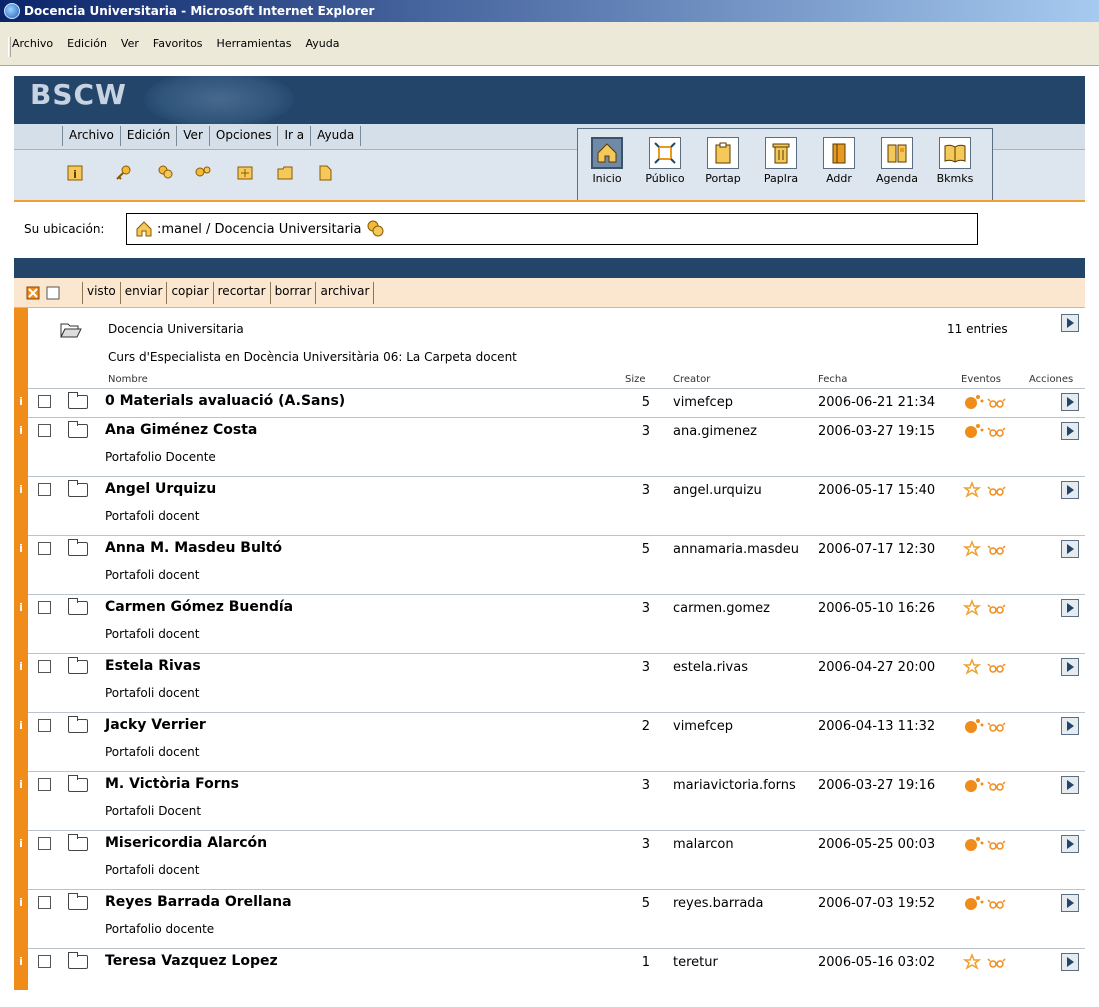 This screenshot has height=1007, width=1099. Describe the element at coordinates (715, 431) in the screenshot. I see `entry-creator: ana.gimenez` at that location.